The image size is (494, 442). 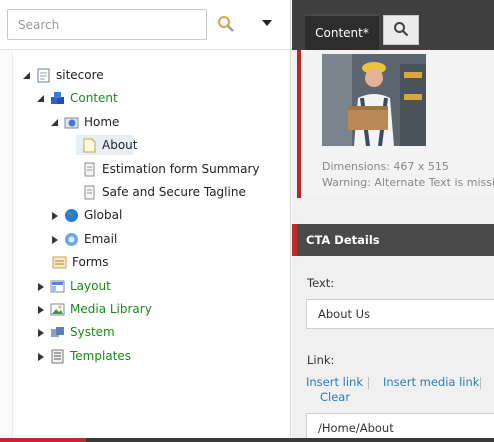 What do you see at coordinates (343, 240) in the screenshot?
I see `section-title: CTA Details` at bounding box center [343, 240].